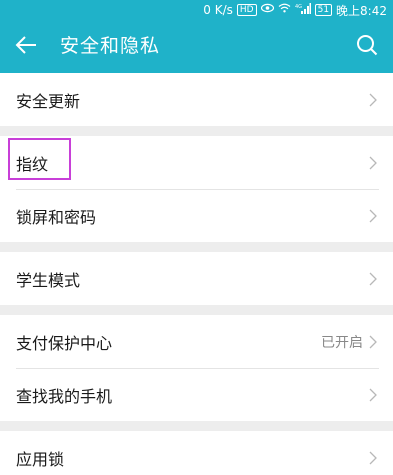 The width and height of the screenshot is (393, 475). I want to click on settings-group: 应用锁, so click(196, 453).